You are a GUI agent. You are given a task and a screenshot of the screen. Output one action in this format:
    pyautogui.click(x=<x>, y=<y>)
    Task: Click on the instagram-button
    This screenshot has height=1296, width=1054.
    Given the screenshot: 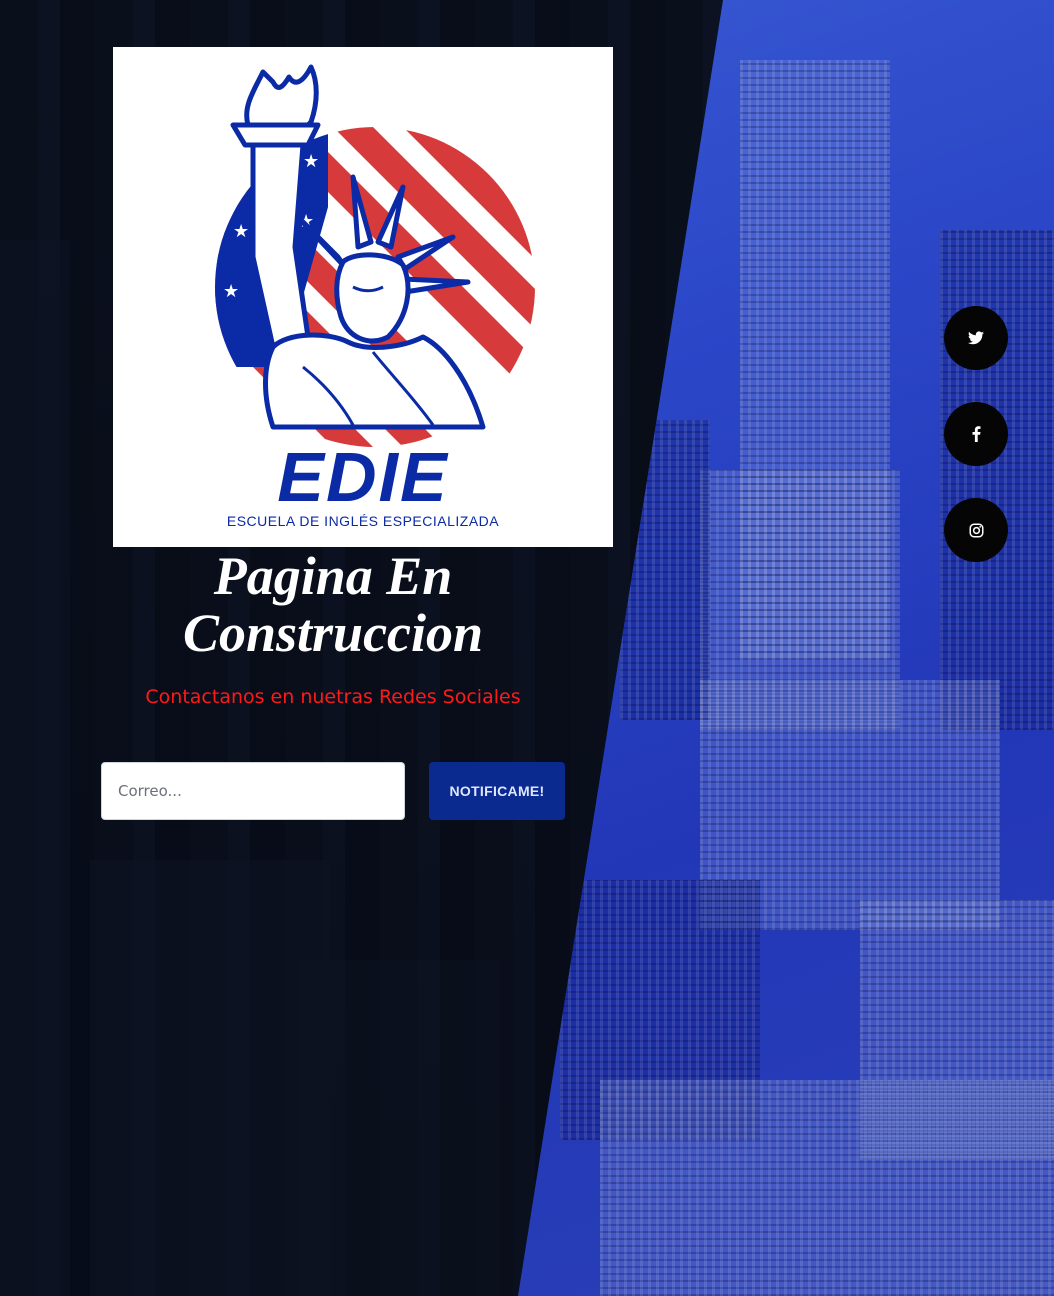 What is the action you would take?
    pyautogui.click(x=976, y=530)
    